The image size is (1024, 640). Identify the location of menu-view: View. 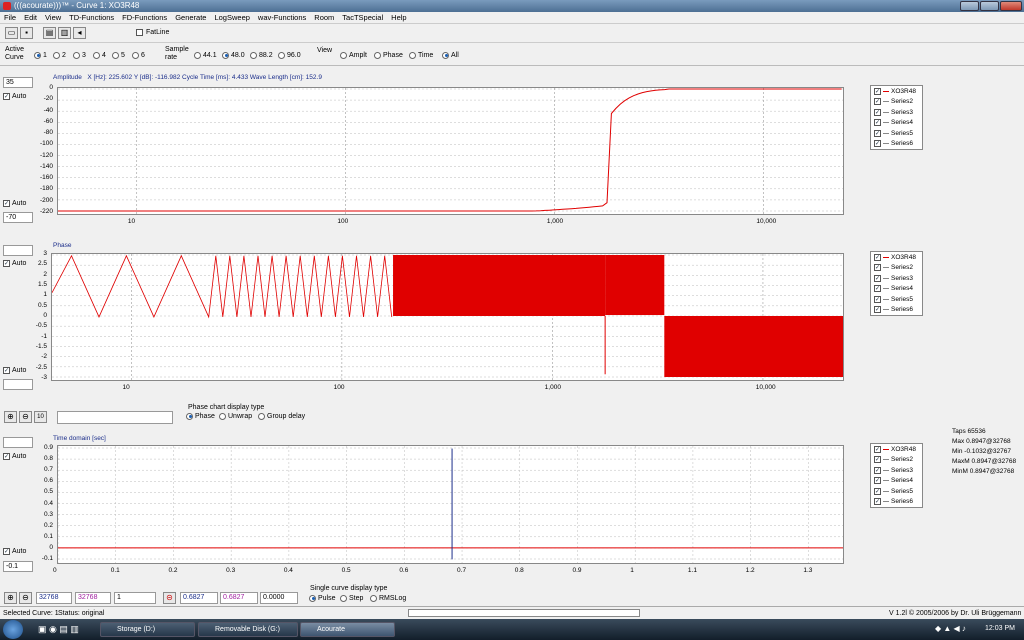
(53, 18).